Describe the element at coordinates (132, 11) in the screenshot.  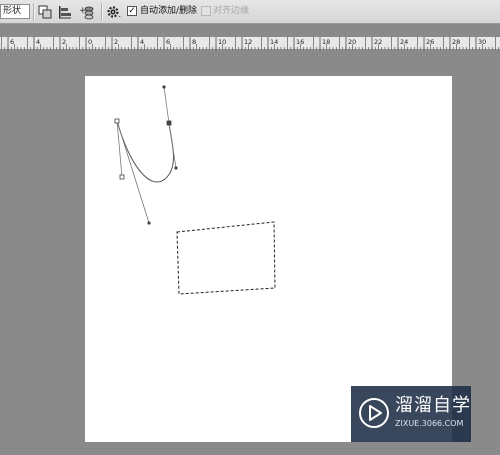
I see `auto-add-delete-checkbox: ✓` at that location.